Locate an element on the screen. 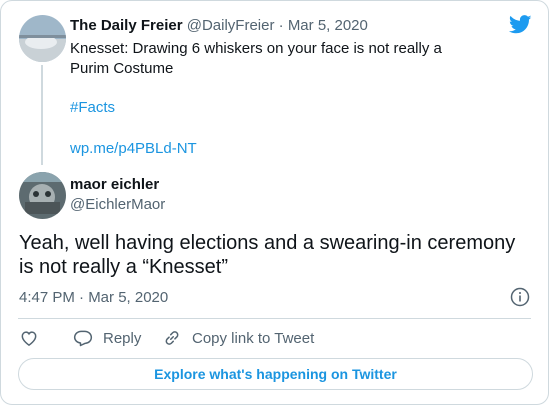  heart-icon is located at coordinates (29, 338).